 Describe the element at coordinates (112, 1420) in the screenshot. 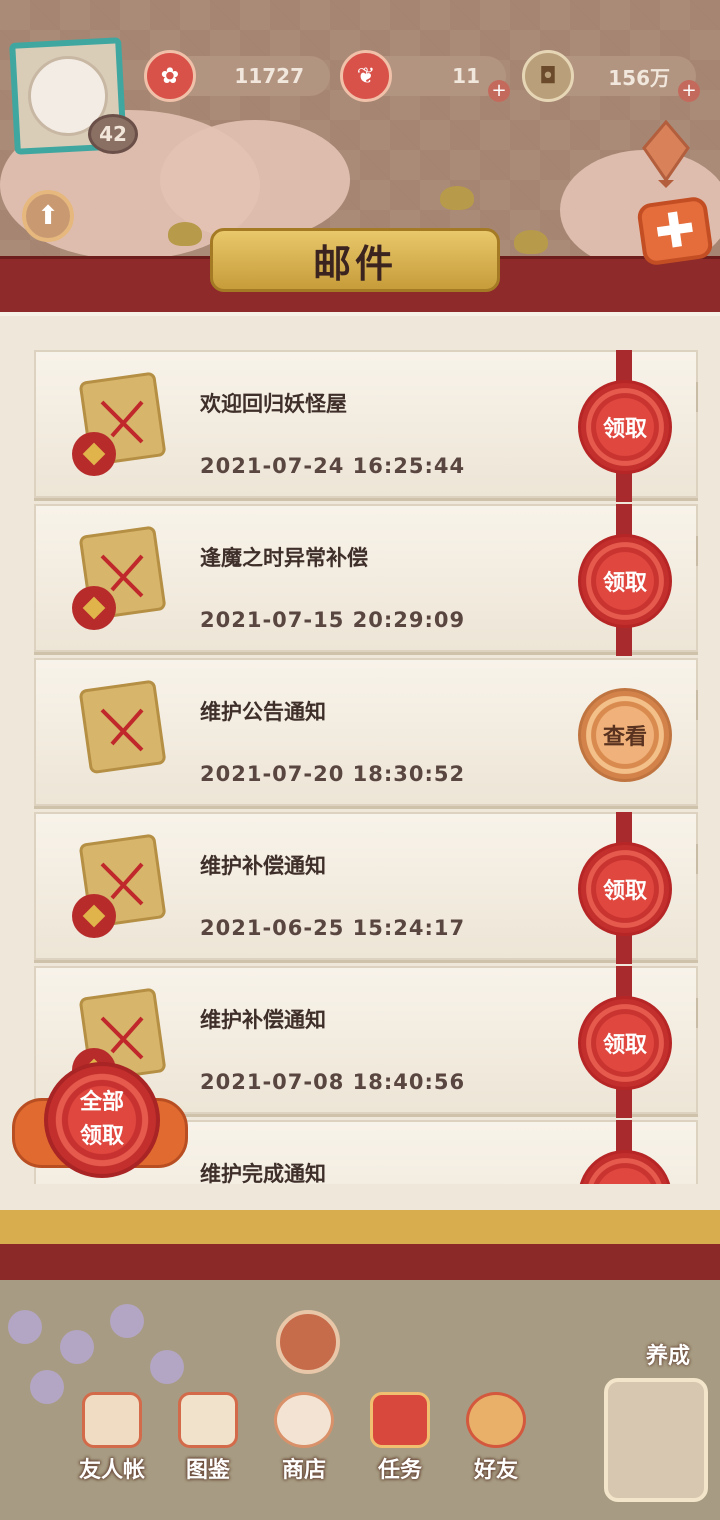

I see `friend-book-icon` at that location.